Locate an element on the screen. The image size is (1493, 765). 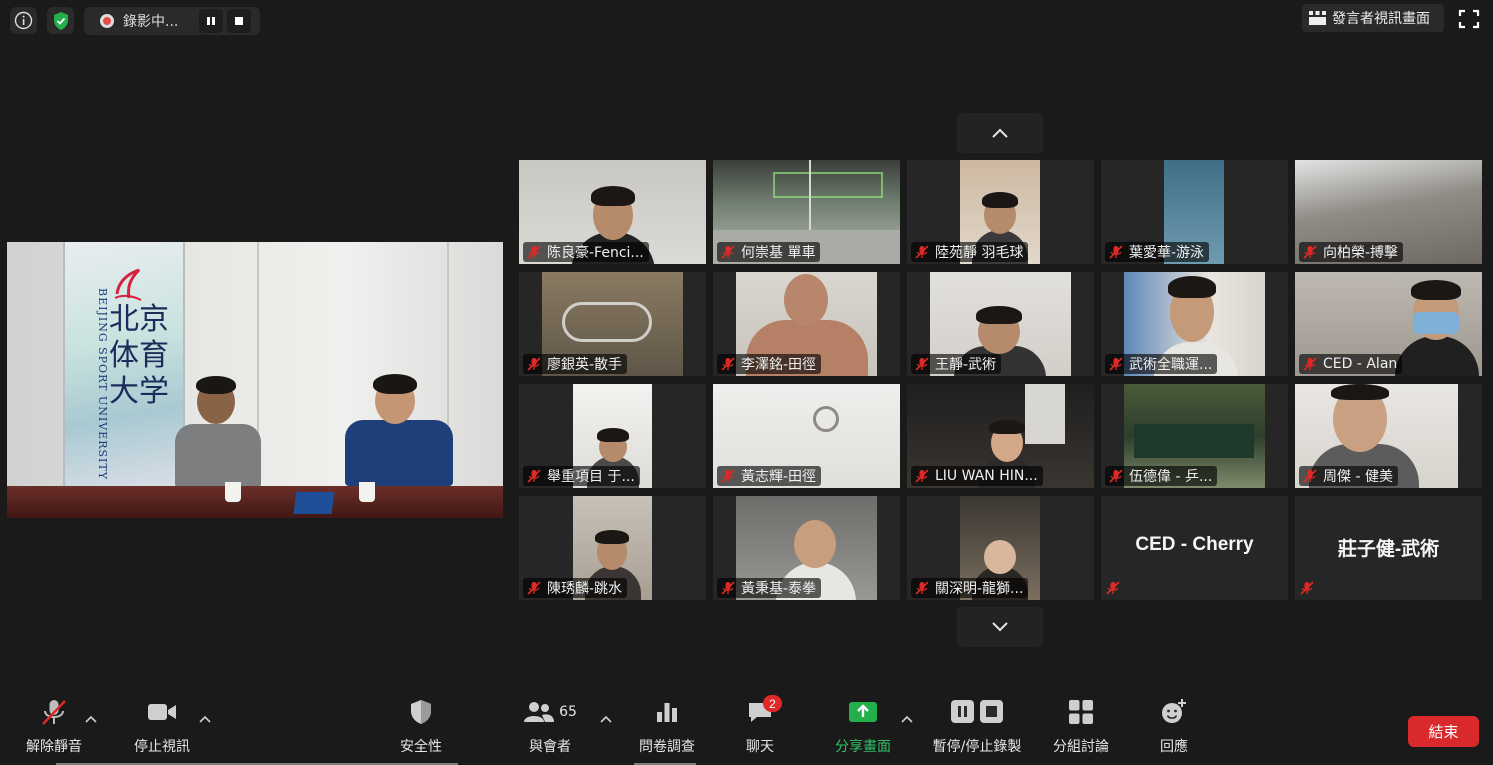
stop-recording-button is located at coordinates (239, 21).